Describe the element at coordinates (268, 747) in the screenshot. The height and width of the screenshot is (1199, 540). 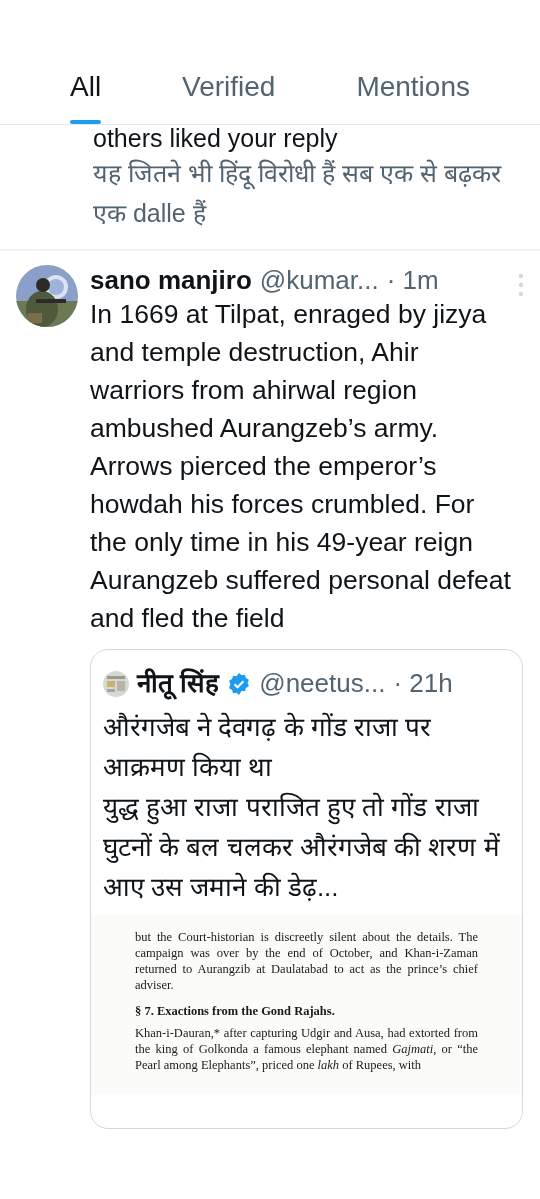
I see `quote-text: औरंगजेब ने देवगढ़ के गोंड राजा पर आक्रमण किया था` at that location.